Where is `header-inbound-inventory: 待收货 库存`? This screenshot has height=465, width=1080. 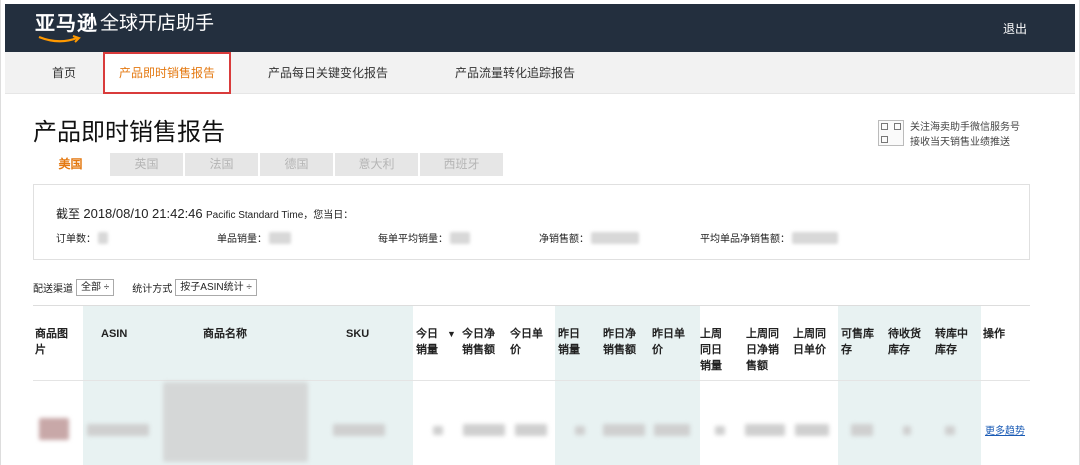
header-inbound-inventory: 待收货 库存 is located at coordinates (908, 343).